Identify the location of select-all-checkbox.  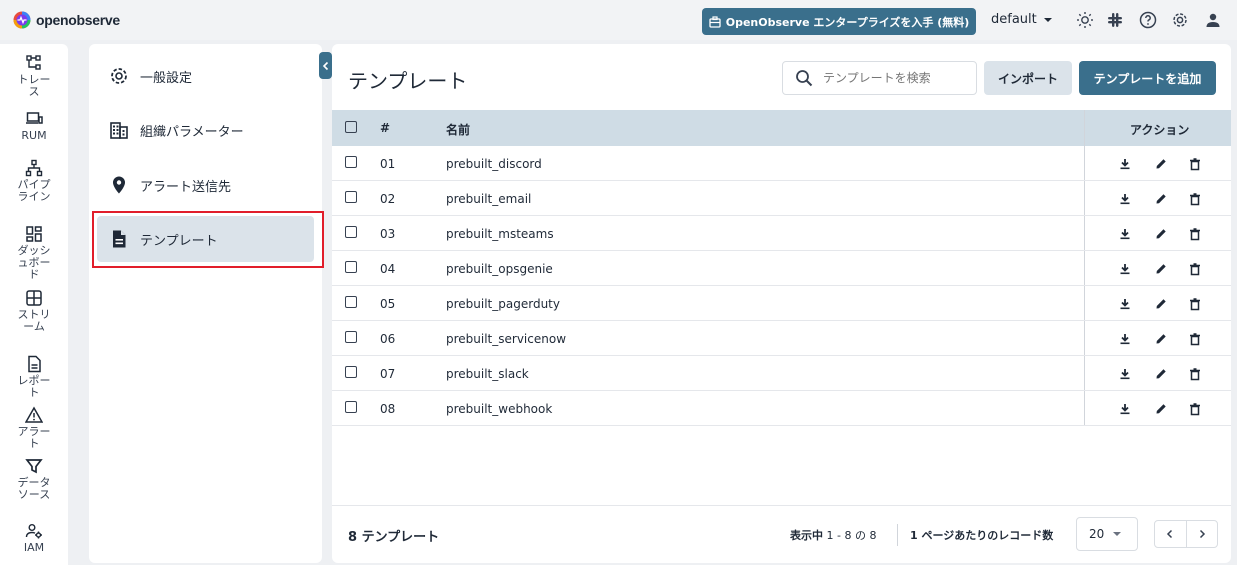
(351, 127).